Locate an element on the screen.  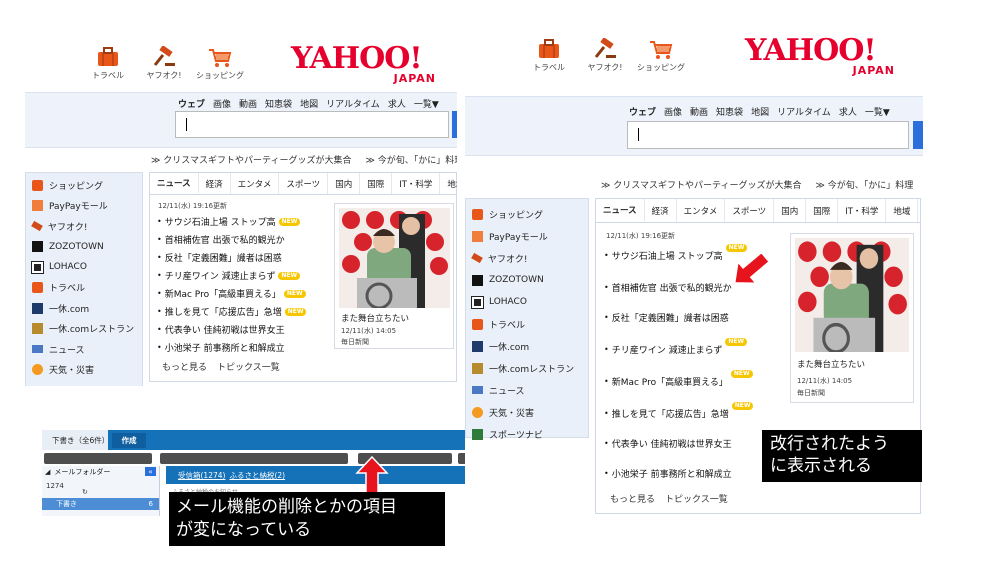
new-badge: NEW is located at coordinates (294, 293).